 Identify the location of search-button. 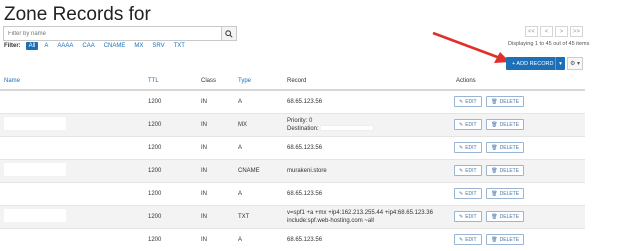
(229, 33).